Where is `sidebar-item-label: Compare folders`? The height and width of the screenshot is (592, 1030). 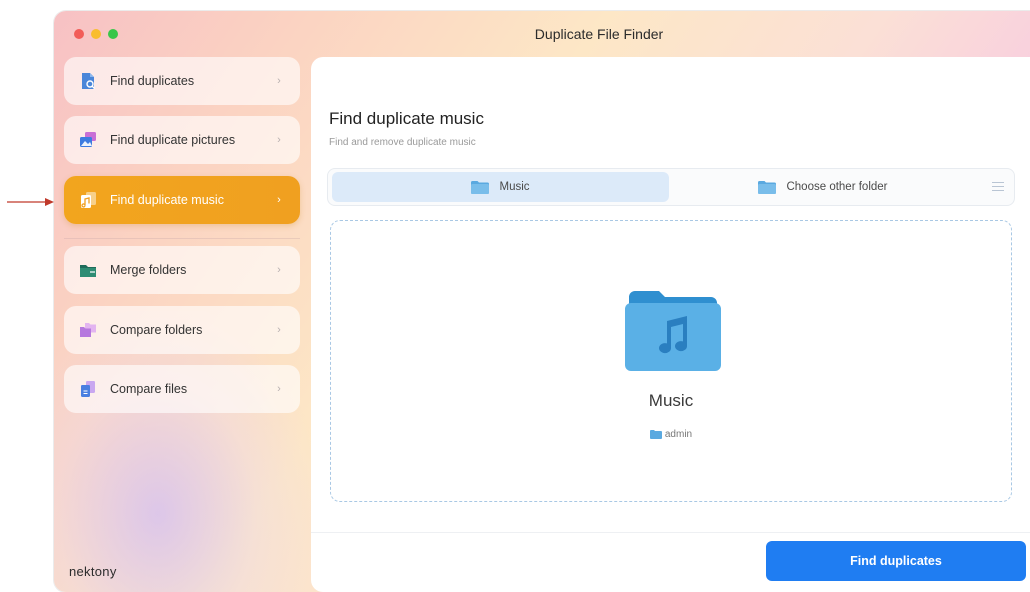
sidebar-item-label: Compare folders is located at coordinates (156, 330).